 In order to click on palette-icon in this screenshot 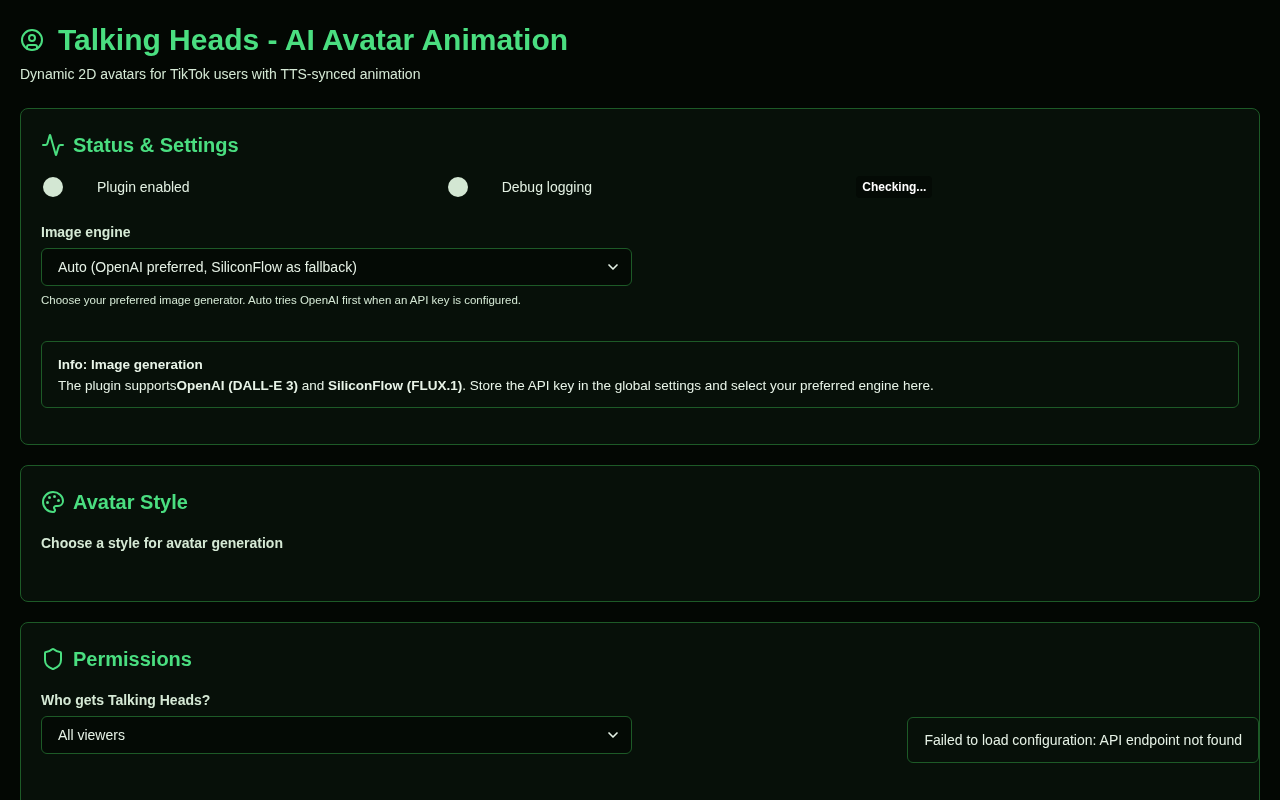, I will do `click(53, 502)`.